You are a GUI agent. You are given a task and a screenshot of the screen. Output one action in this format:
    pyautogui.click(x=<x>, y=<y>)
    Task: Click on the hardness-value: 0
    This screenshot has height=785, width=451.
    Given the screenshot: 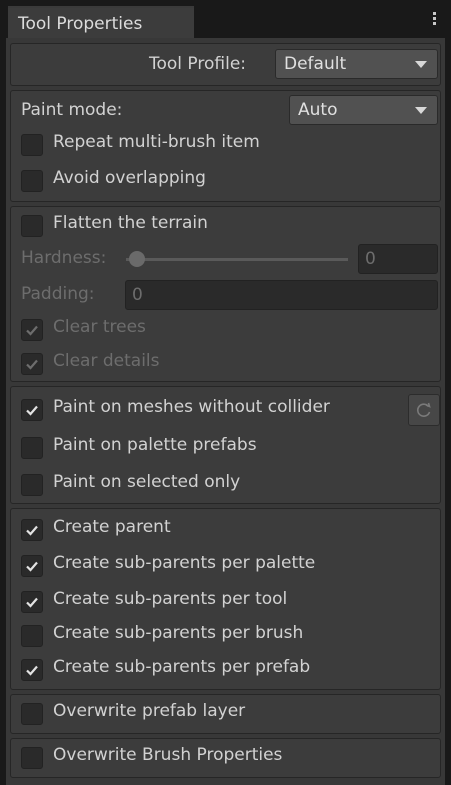 What is the action you would take?
    pyautogui.click(x=370, y=259)
    